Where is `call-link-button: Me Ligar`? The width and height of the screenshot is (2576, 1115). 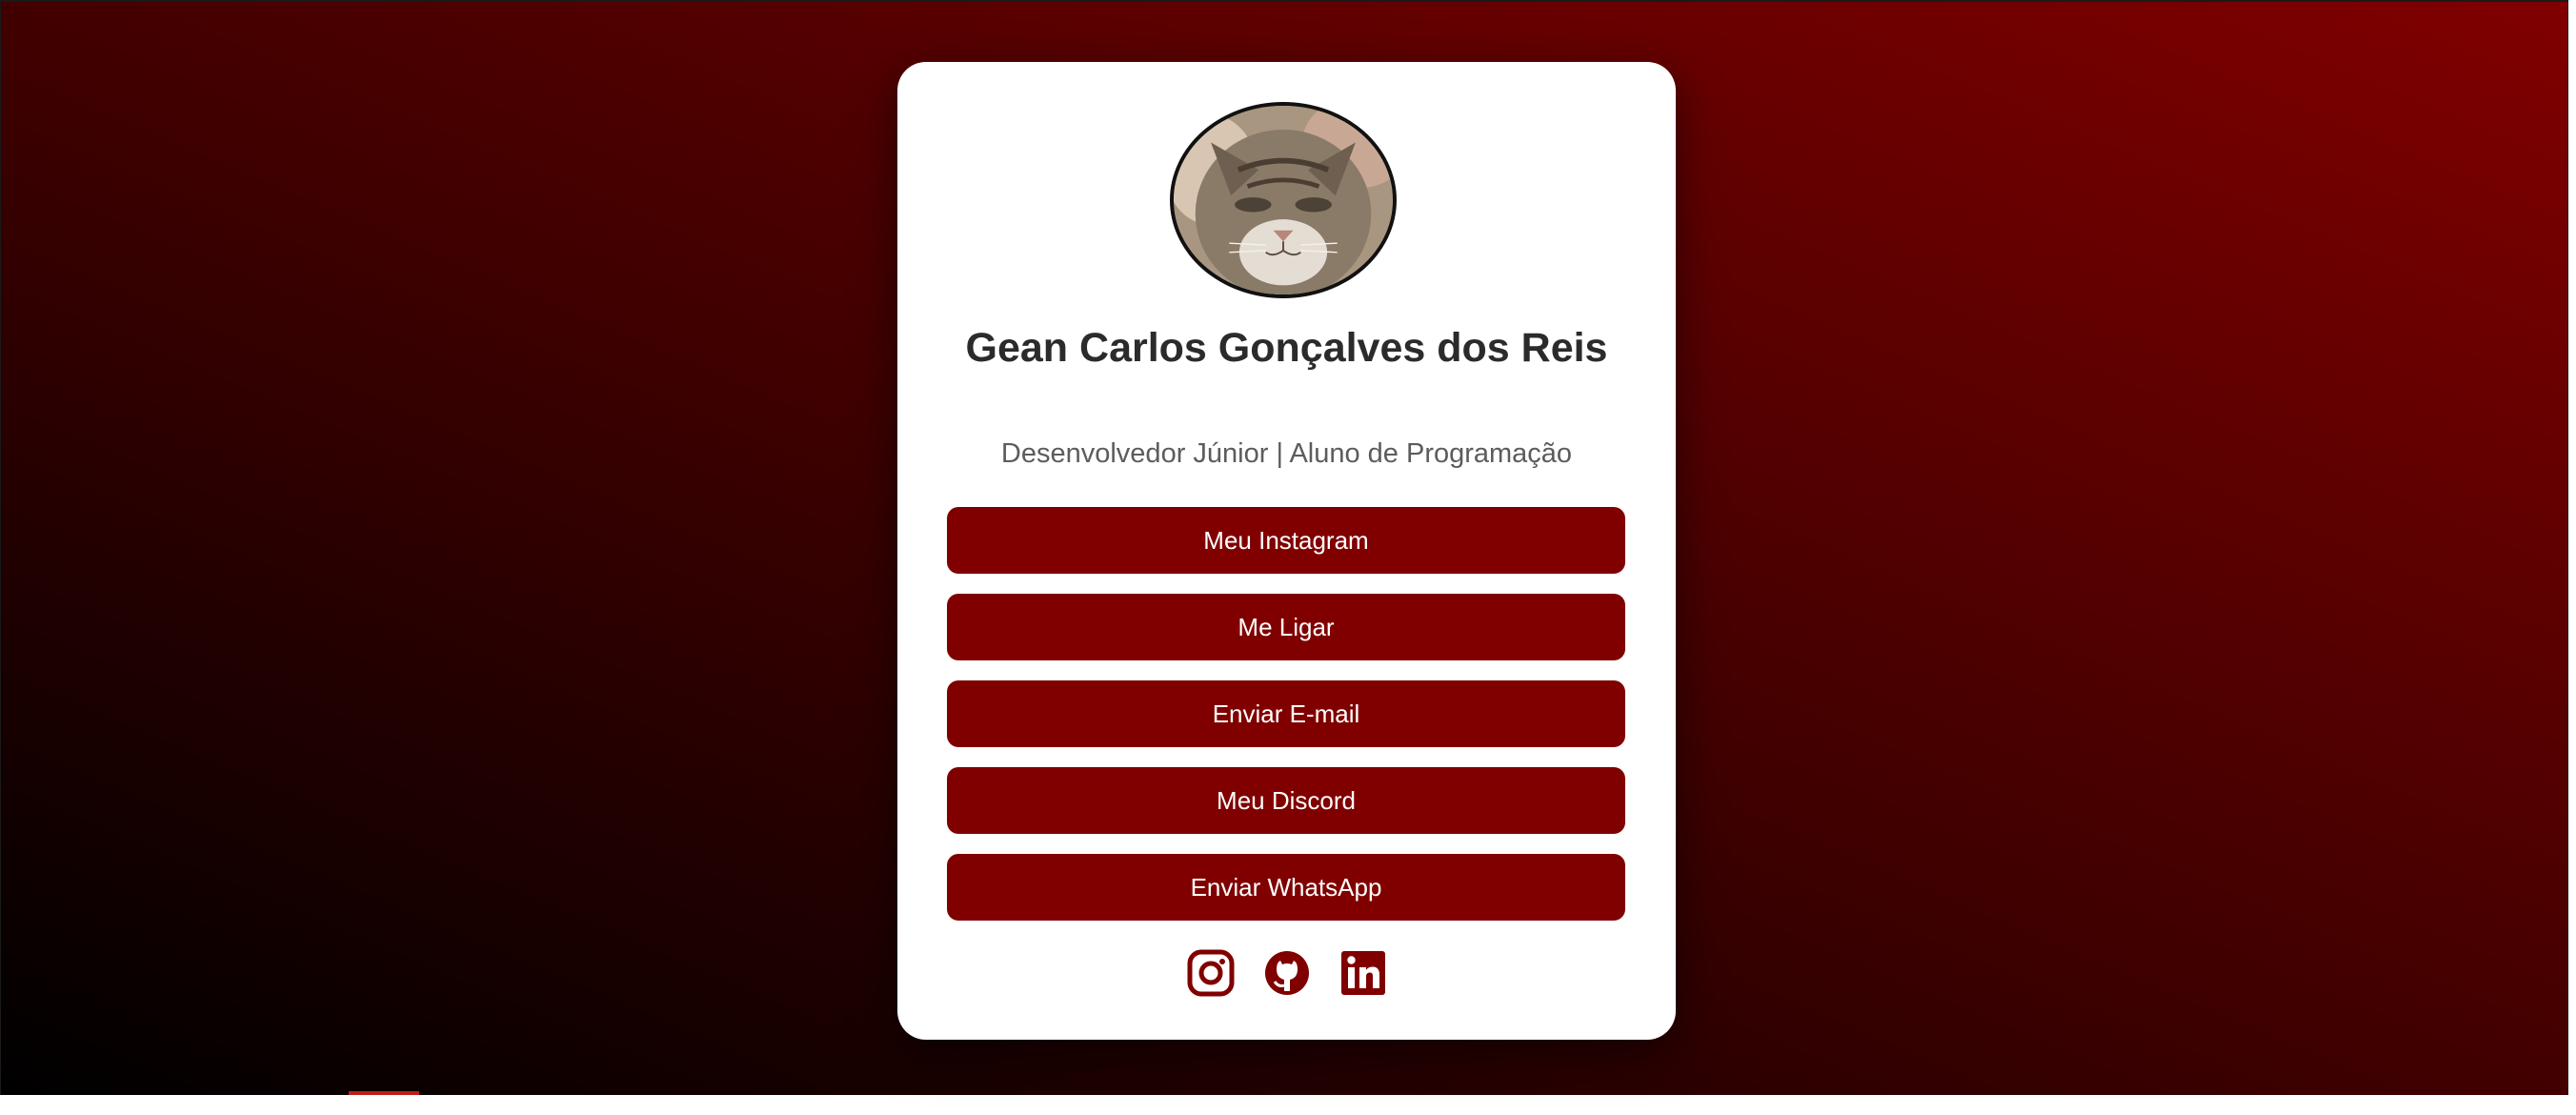
call-link-button: Me Ligar is located at coordinates (1286, 627).